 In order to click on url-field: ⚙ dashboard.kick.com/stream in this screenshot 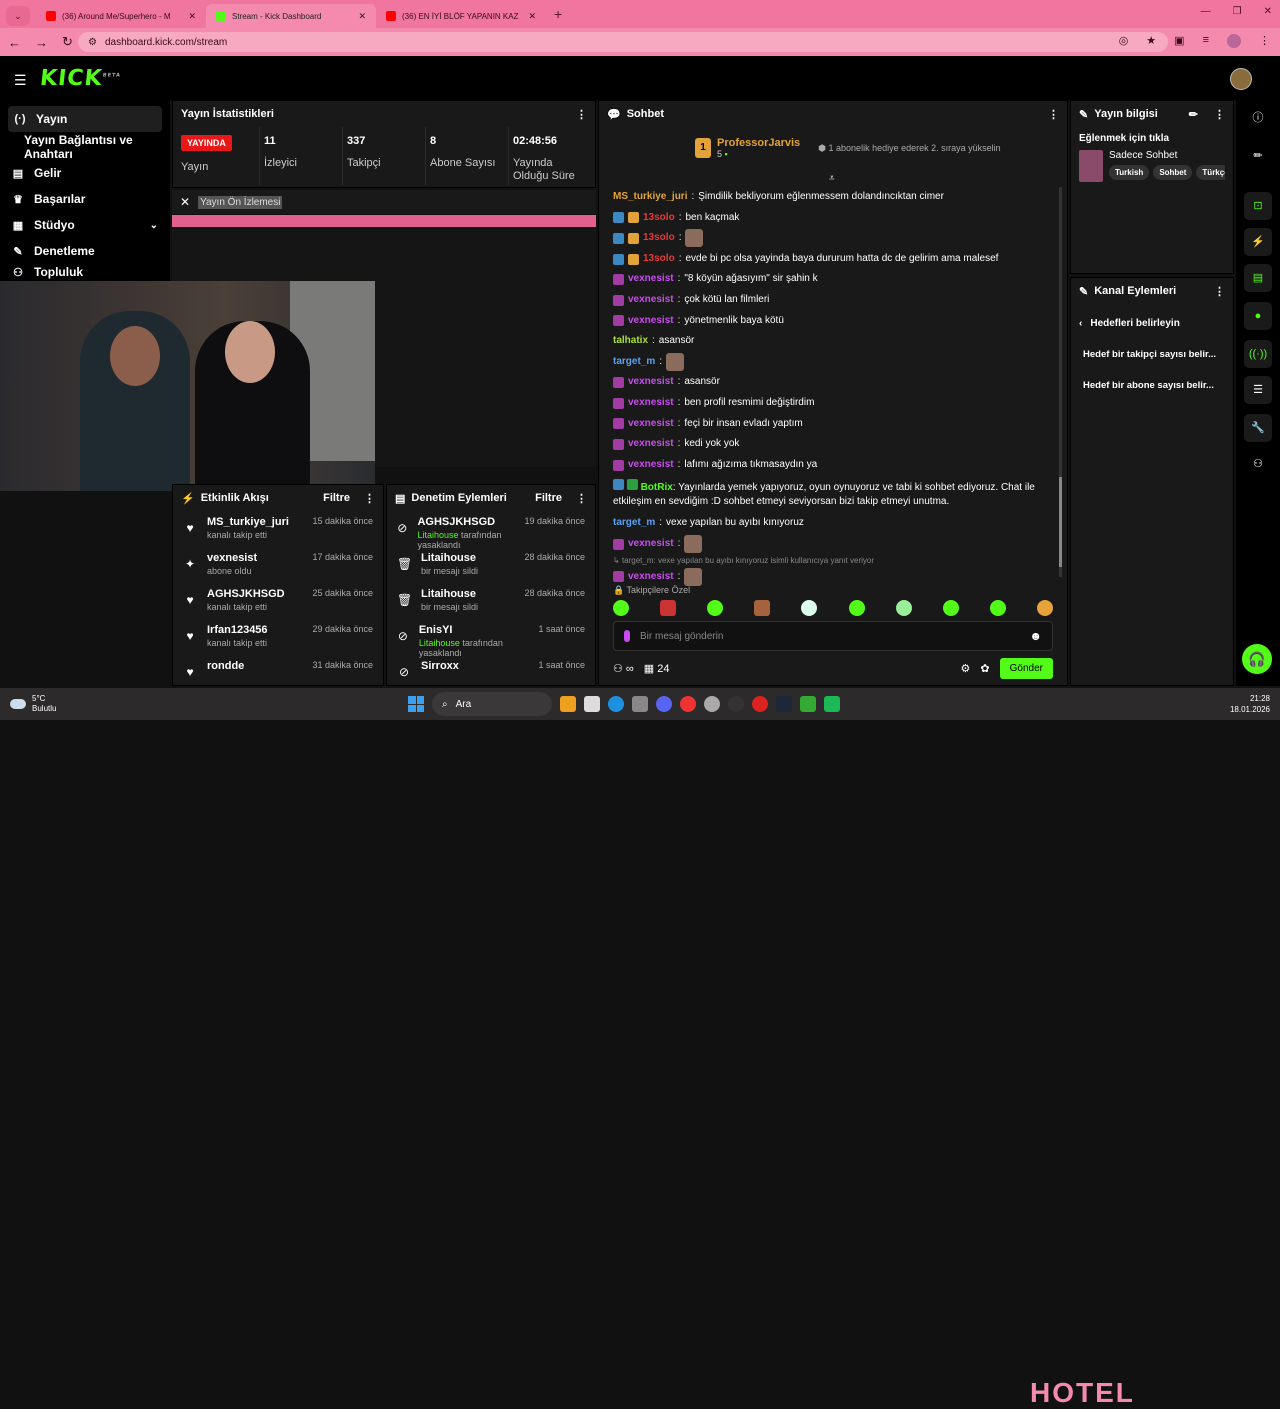, I will do `click(623, 42)`.